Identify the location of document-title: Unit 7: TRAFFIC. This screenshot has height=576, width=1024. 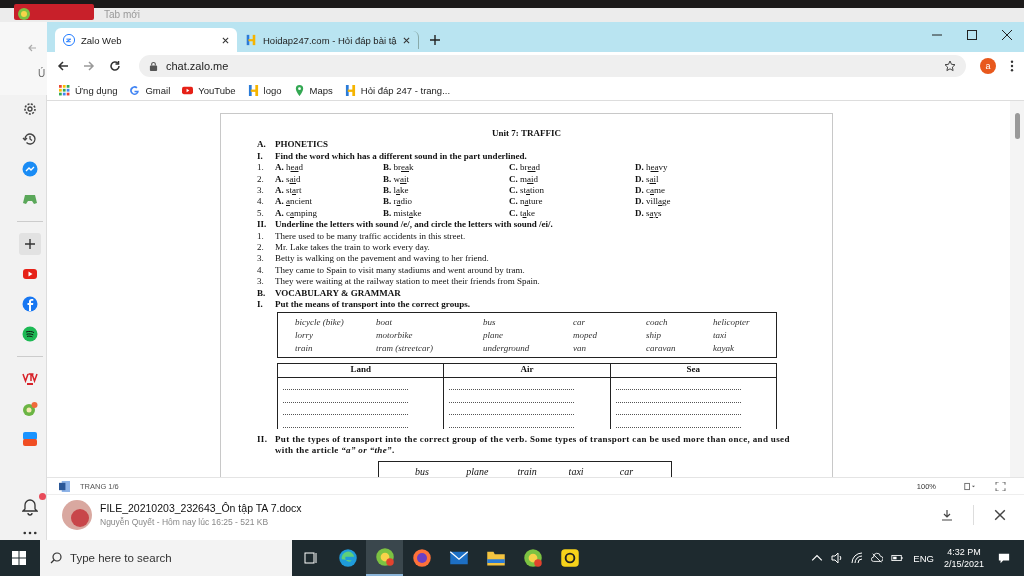
(526, 134).